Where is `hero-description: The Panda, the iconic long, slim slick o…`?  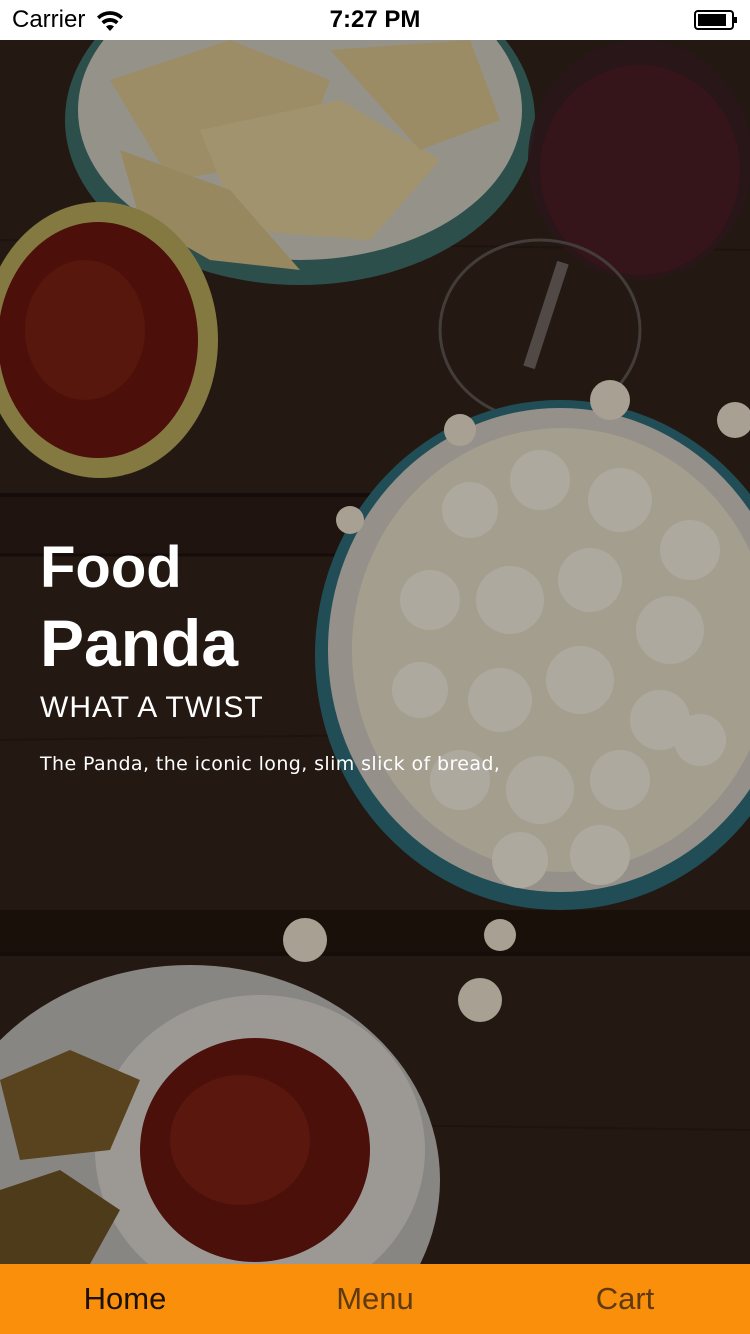
hero-description: The Panda, the iconic long, slim slick o… is located at coordinates (270, 764).